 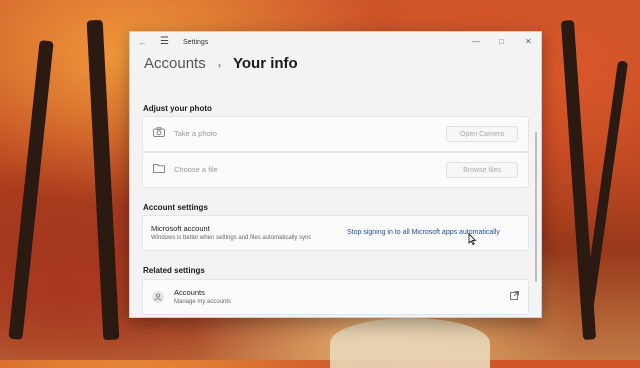 I want to click on take-photo-row: Take a photo Open Camera, so click(x=335, y=134).